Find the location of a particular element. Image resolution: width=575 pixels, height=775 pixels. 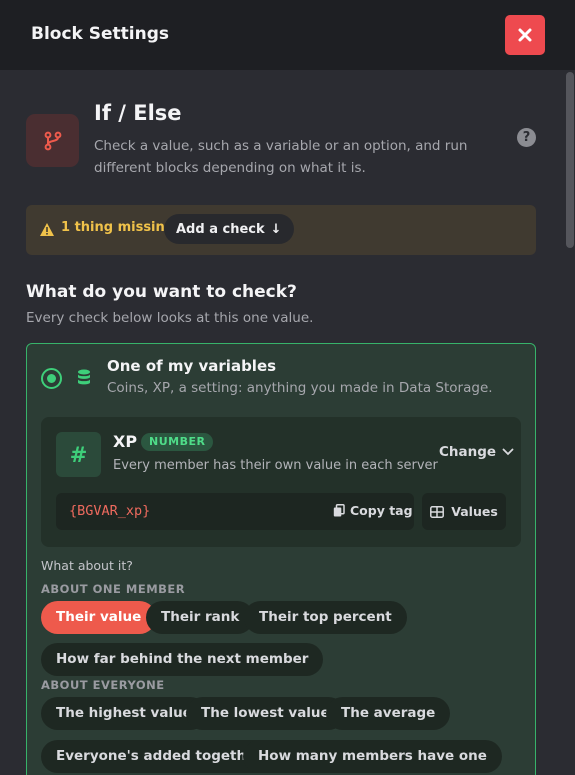

database-icon is located at coordinates (84, 377).